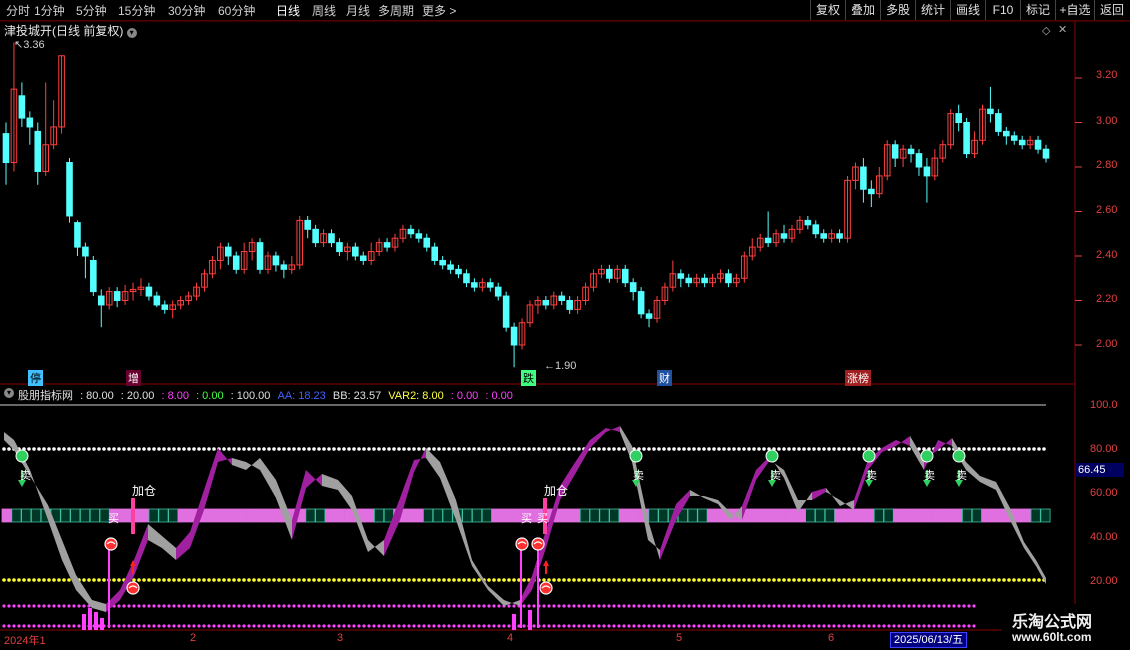  What do you see at coordinates (510, 638) in the screenshot?
I see `x-tick: 4` at bounding box center [510, 638].